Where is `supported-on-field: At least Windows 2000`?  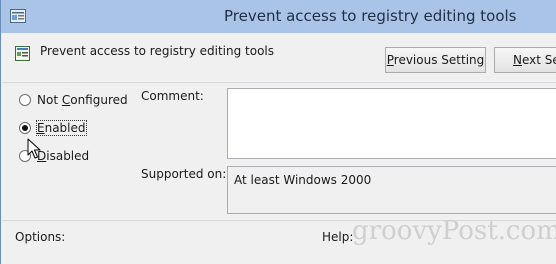
supported-on-field: At least Windows 2000 is located at coordinates (391, 190).